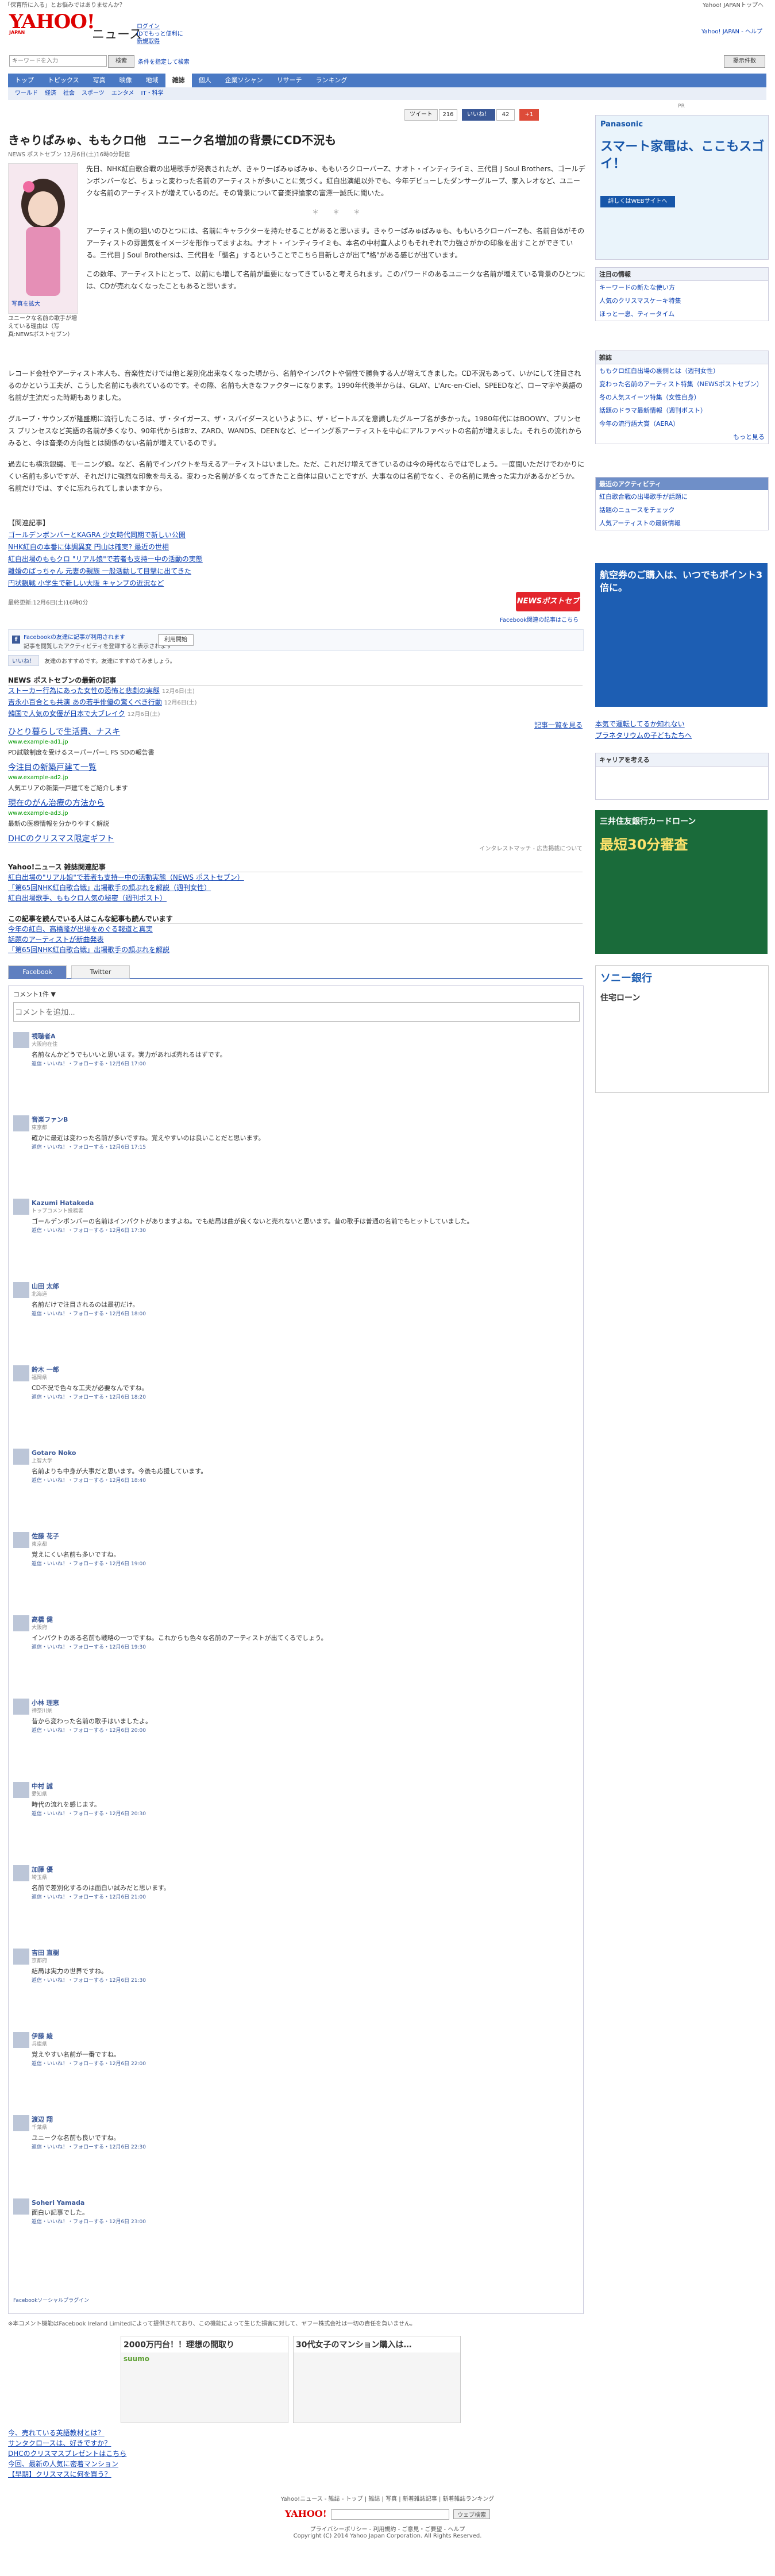 The width and height of the screenshot is (775, 2576). I want to click on subnav-link: 経済, so click(50, 93).